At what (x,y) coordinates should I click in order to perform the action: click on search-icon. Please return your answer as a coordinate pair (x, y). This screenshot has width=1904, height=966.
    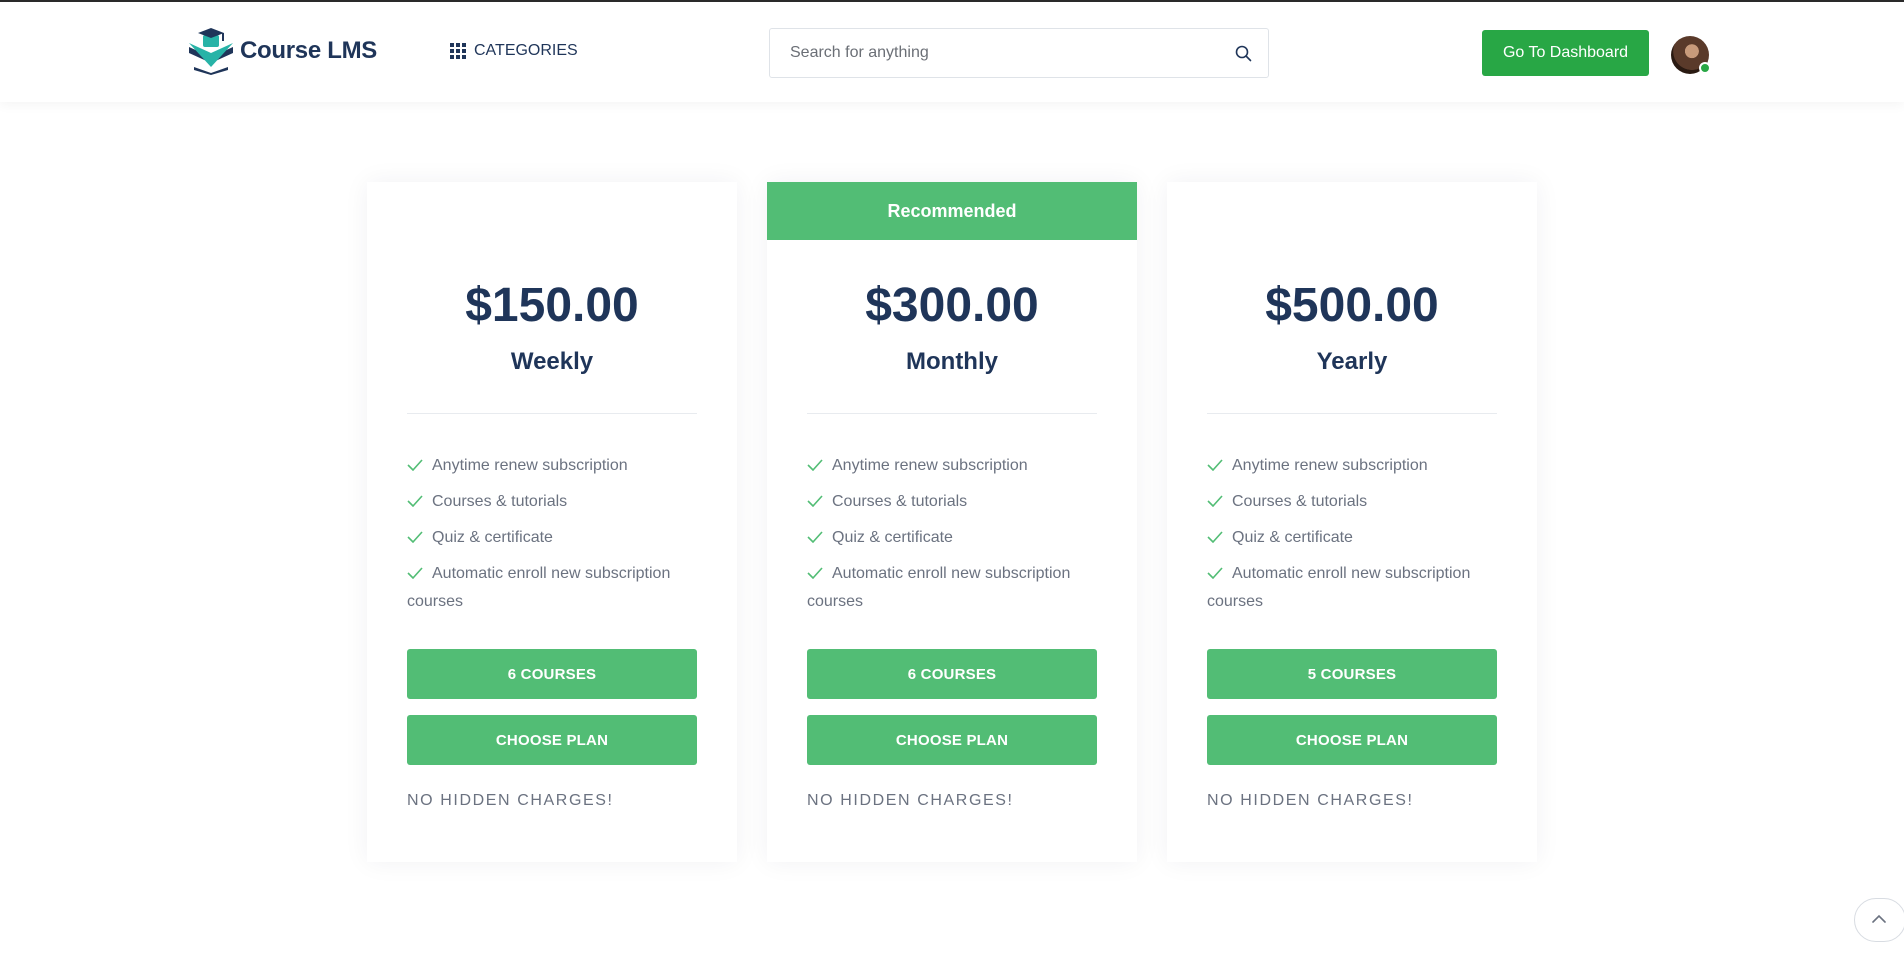
    Looking at the image, I should click on (1243, 53).